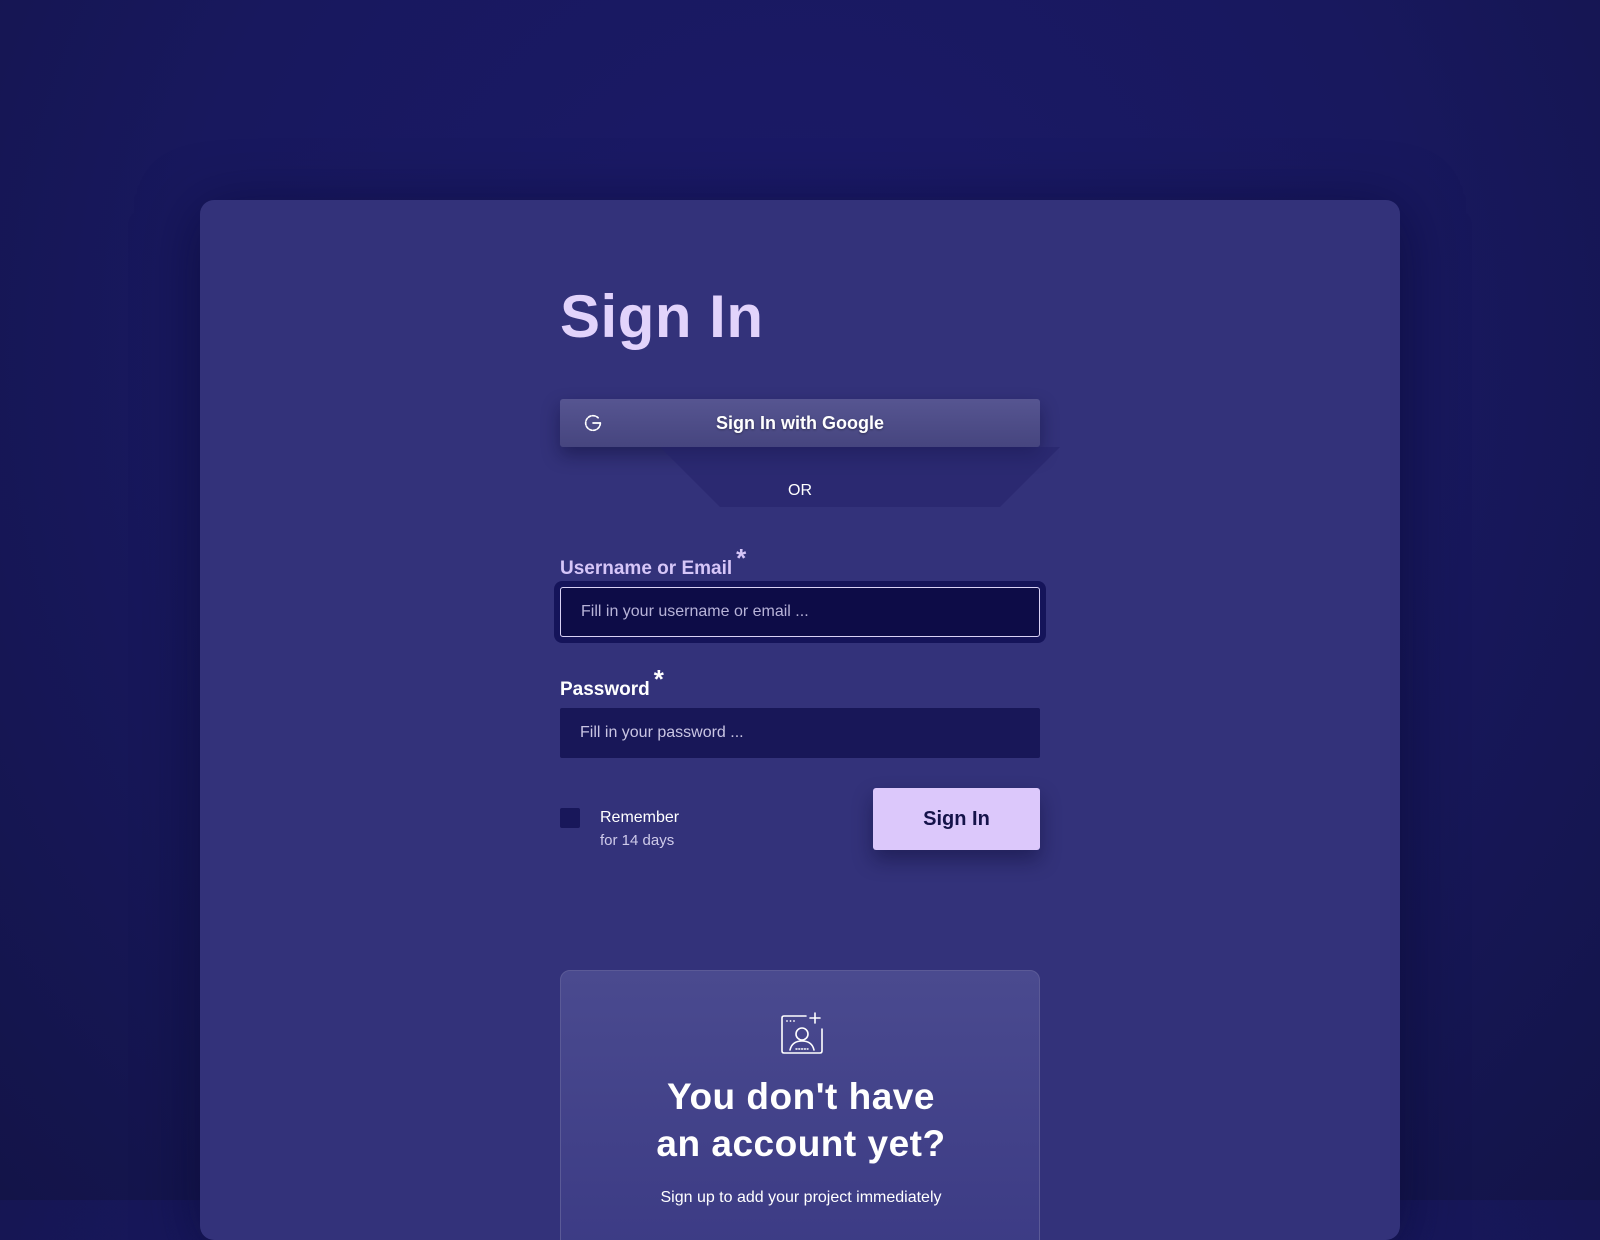 This screenshot has height=1240, width=1600. What do you see at coordinates (800, 490) in the screenshot?
I see `or-divider: OR` at bounding box center [800, 490].